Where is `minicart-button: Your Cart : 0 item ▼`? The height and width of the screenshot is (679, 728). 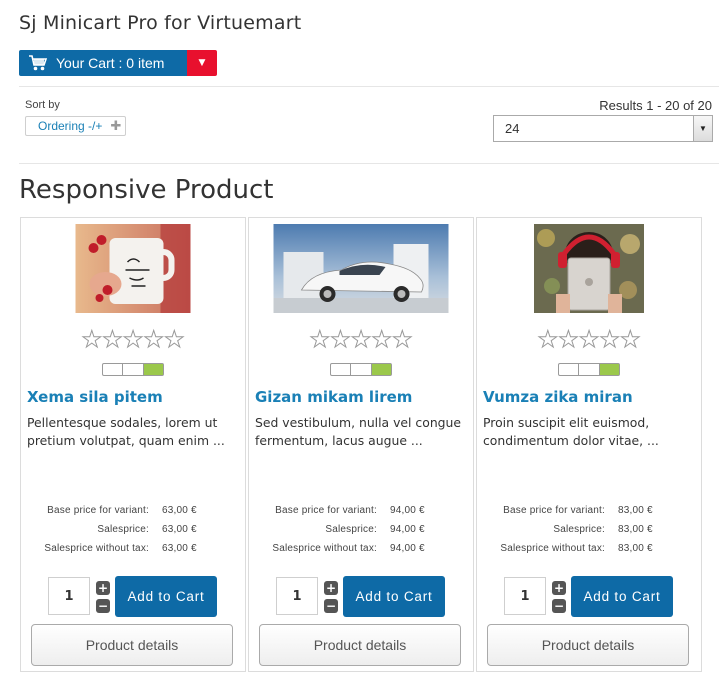 minicart-button: Your Cart : 0 item ▼ is located at coordinates (118, 63).